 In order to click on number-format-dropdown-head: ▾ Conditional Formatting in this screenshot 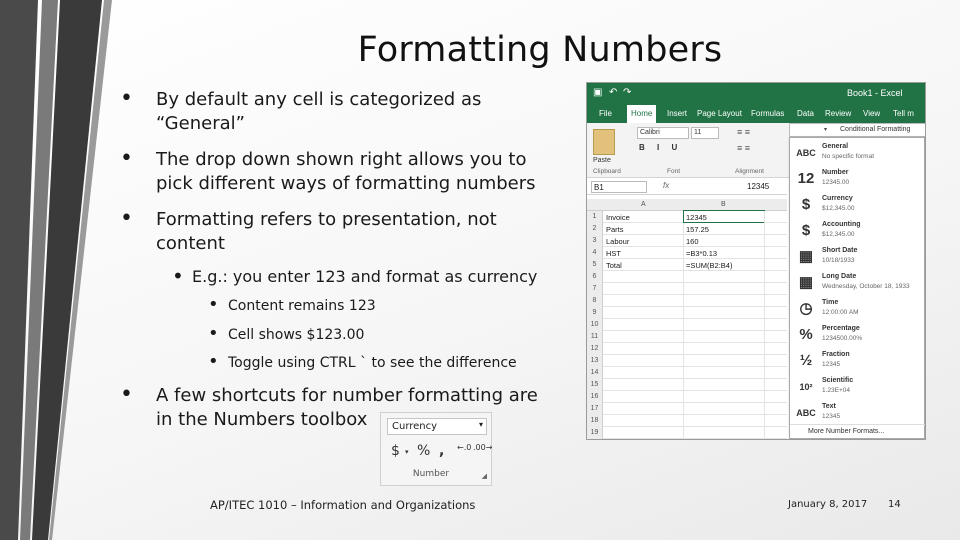, I will do `click(857, 130)`.